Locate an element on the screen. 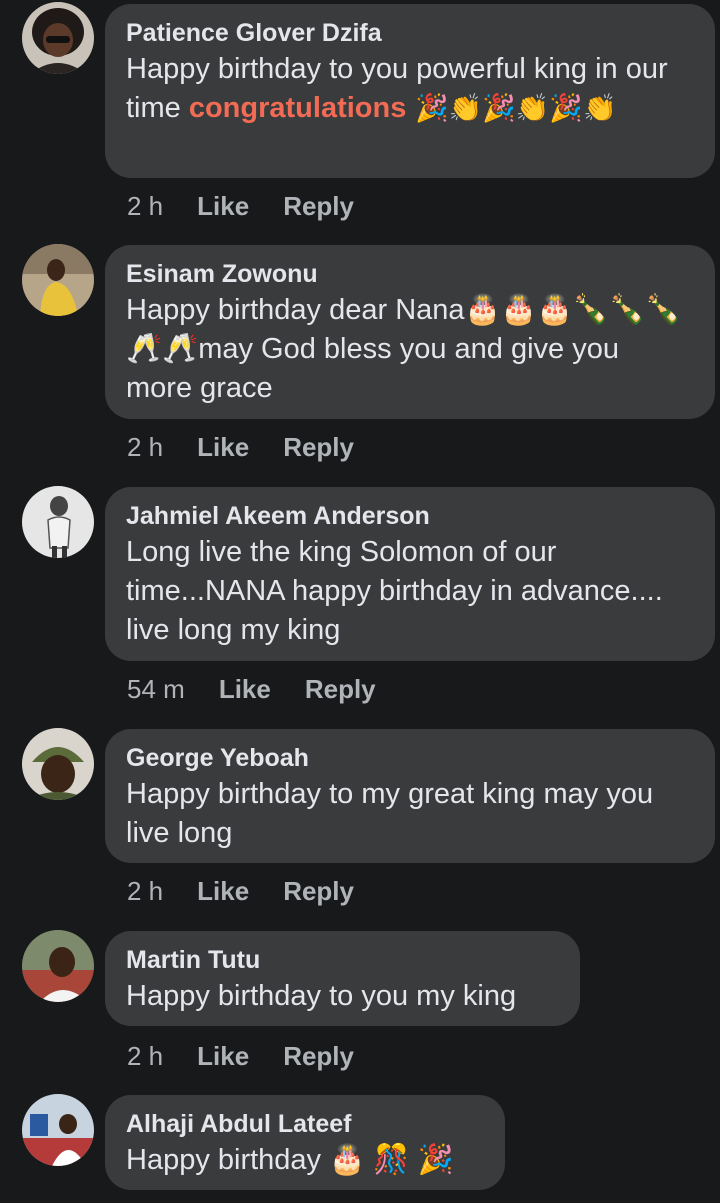 This screenshot has width=720, height=1203. comment-author: Jahmiel Akeem Anderson is located at coordinates (409, 516).